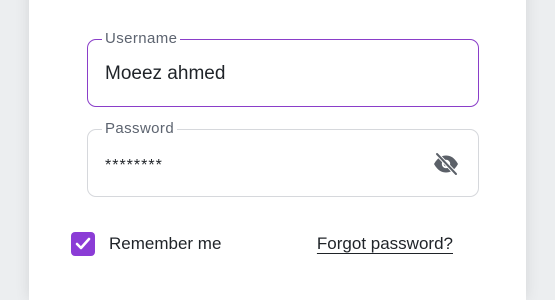  What do you see at coordinates (141, 39) in the screenshot?
I see `username-label: Username` at bounding box center [141, 39].